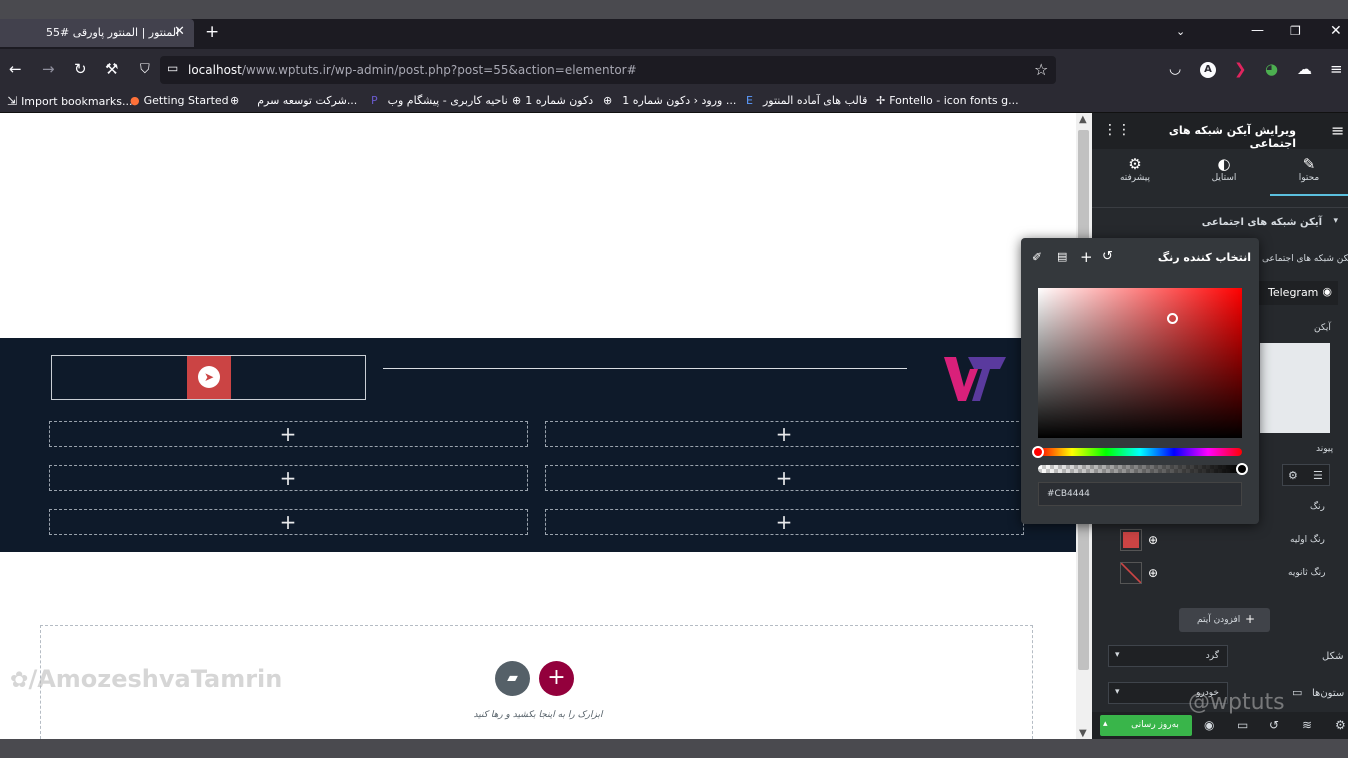 This screenshot has width=1348, height=758. I want to click on telegram-item-icon: ◉, so click(1327, 291).